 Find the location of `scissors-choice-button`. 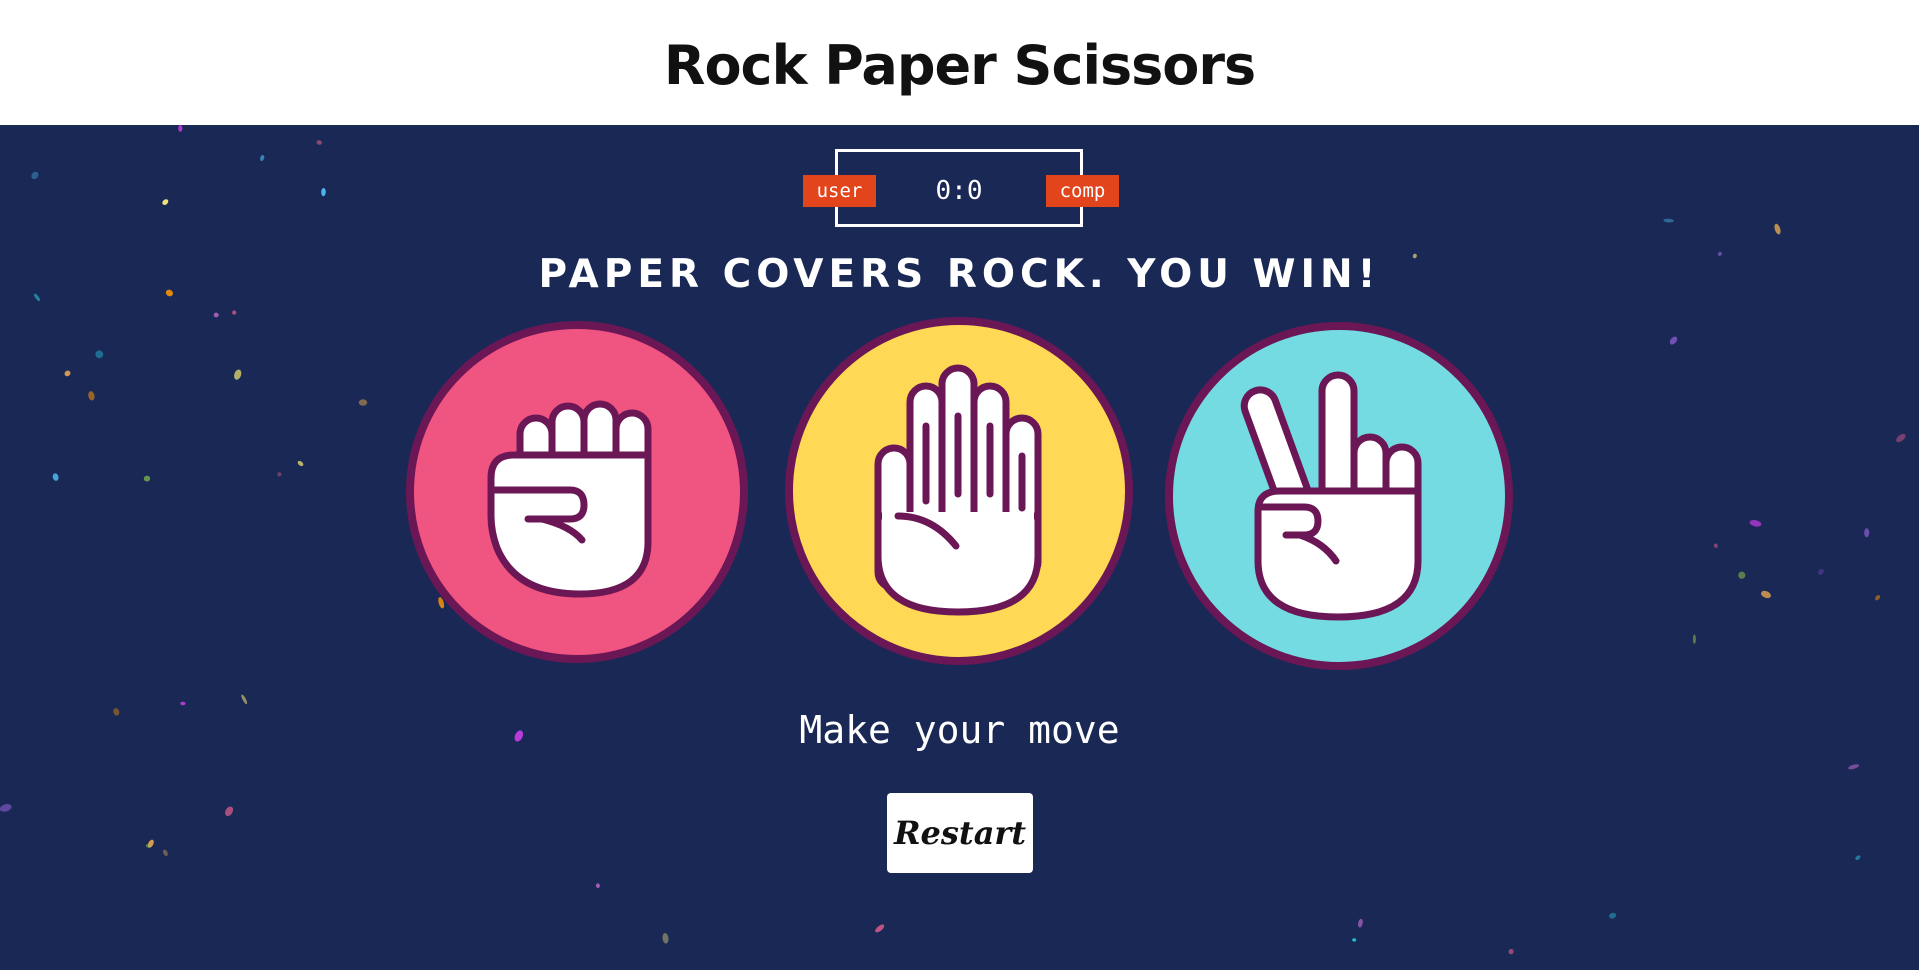

scissors-choice-button is located at coordinates (1339, 496).